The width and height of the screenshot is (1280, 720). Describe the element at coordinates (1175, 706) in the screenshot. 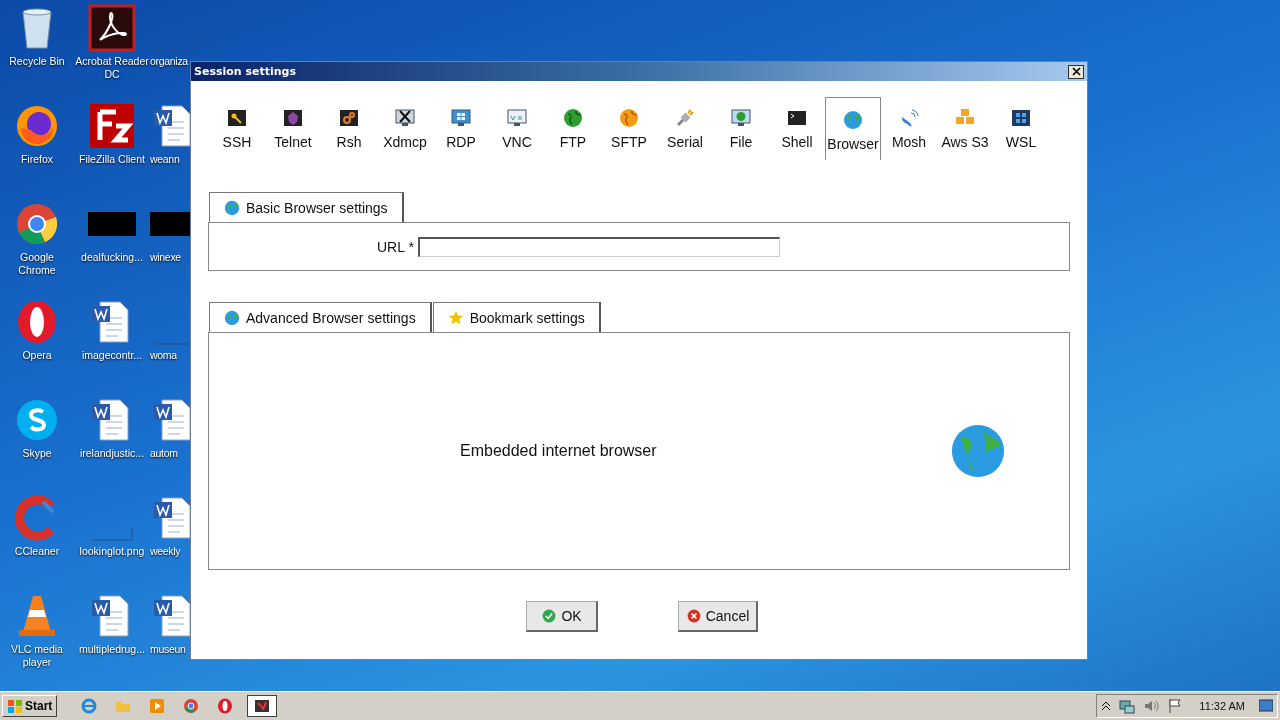

I see `flag-icon` at that location.